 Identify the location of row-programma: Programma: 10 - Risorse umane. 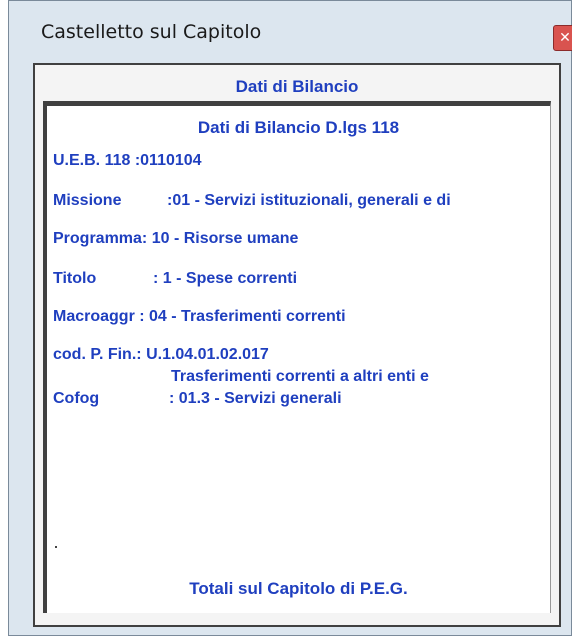
(175, 239).